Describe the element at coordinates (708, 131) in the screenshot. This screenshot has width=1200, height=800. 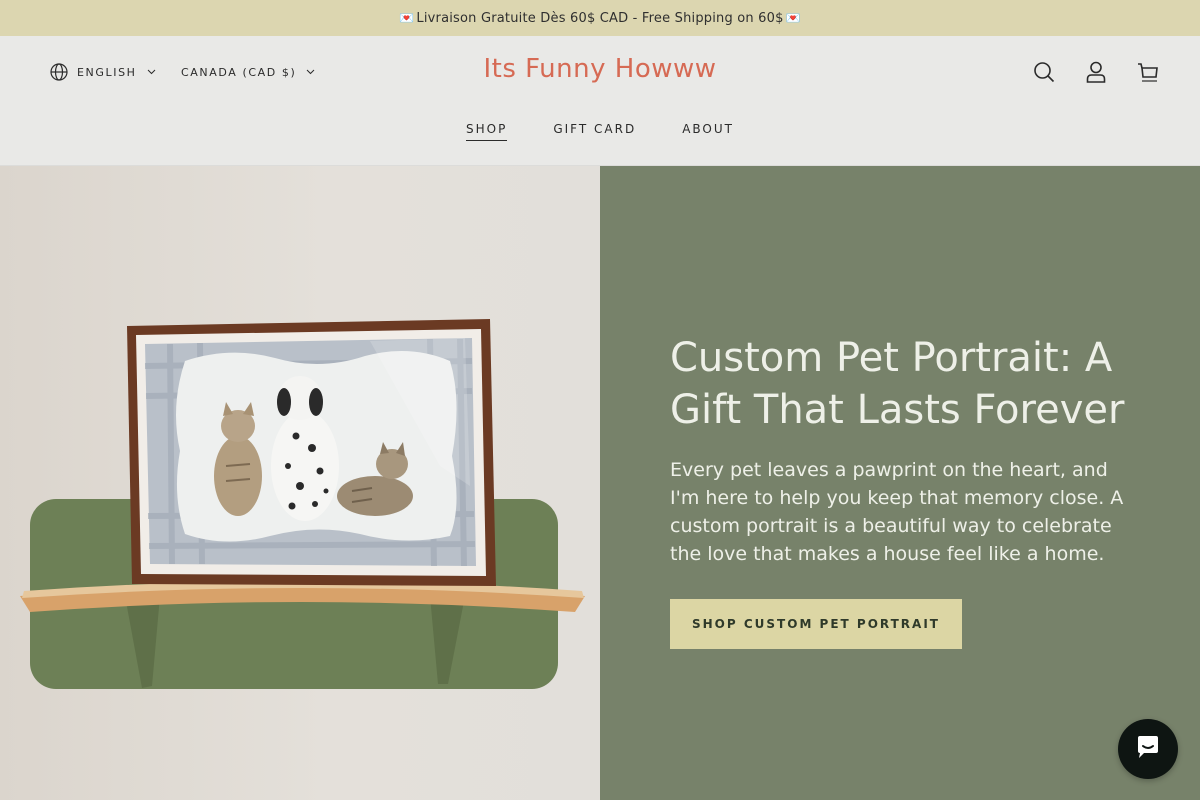
I see `nav-item-about: ABOUT` at that location.